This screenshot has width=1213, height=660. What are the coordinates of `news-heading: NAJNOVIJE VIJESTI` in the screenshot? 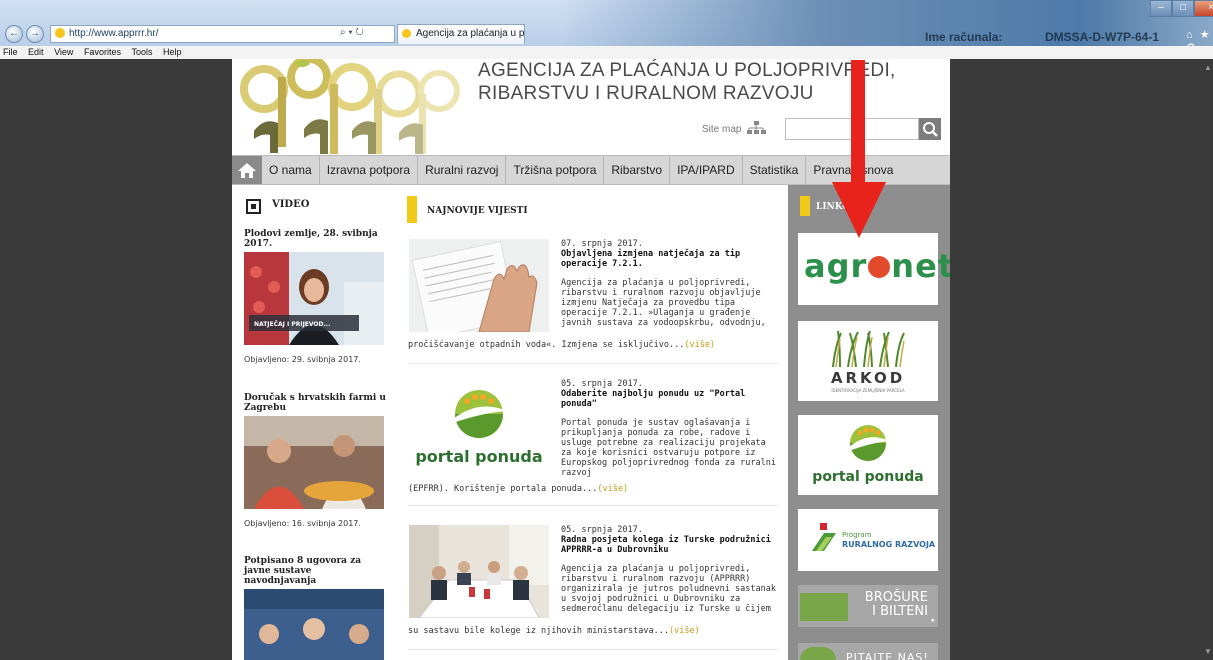 It's located at (477, 211).